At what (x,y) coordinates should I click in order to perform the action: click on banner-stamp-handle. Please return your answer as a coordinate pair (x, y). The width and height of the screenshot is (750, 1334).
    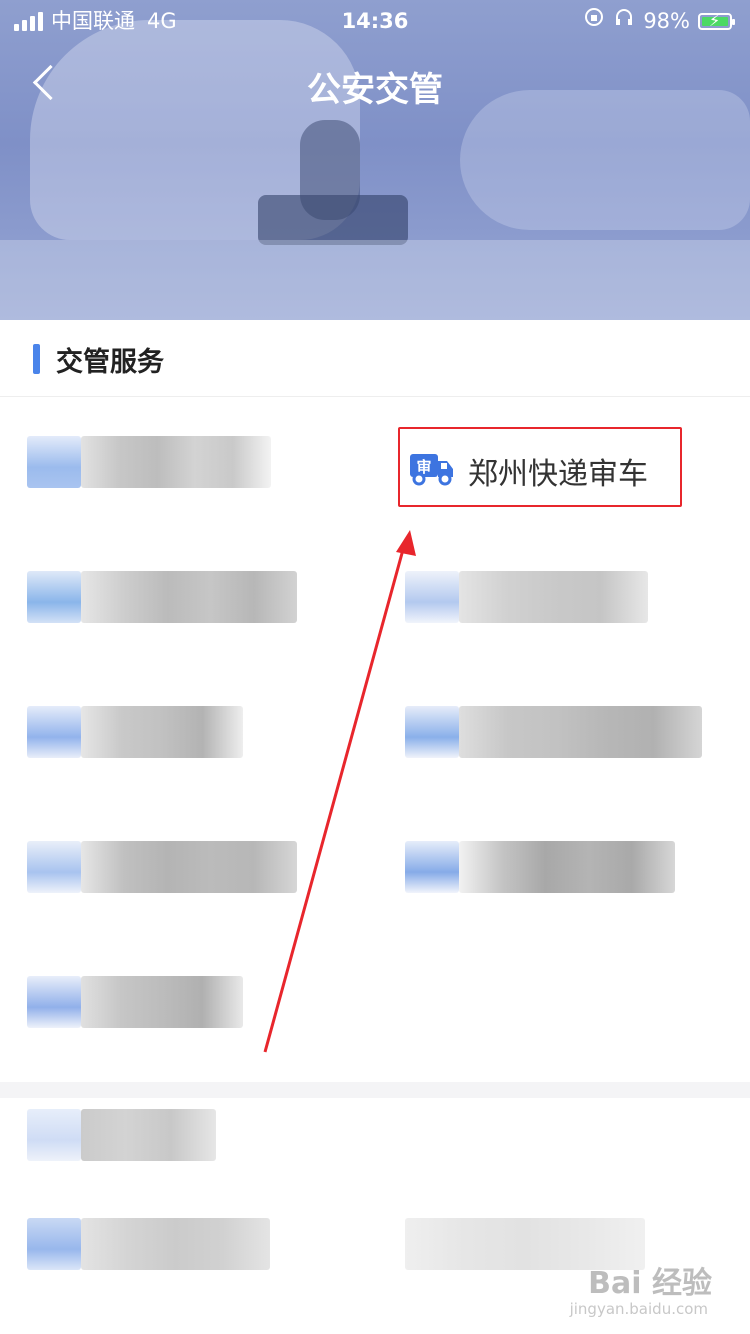
    Looking at the image, I should click on (330, 170).